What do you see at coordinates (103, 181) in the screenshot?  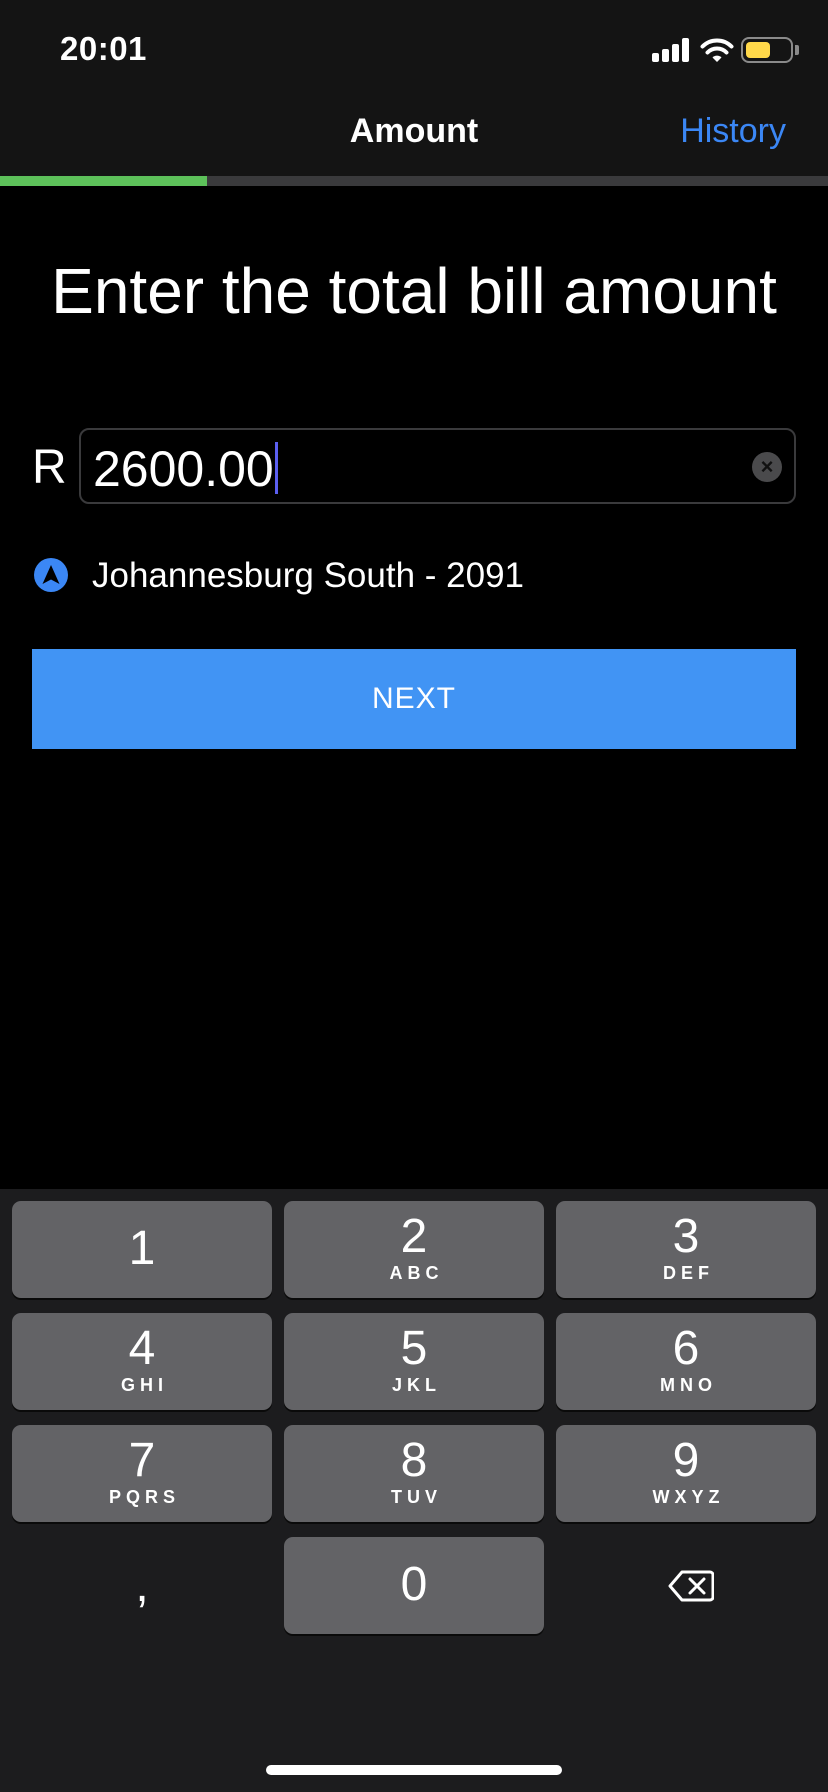 I see `progress-bar-fill` at bounding box center [103, 181].